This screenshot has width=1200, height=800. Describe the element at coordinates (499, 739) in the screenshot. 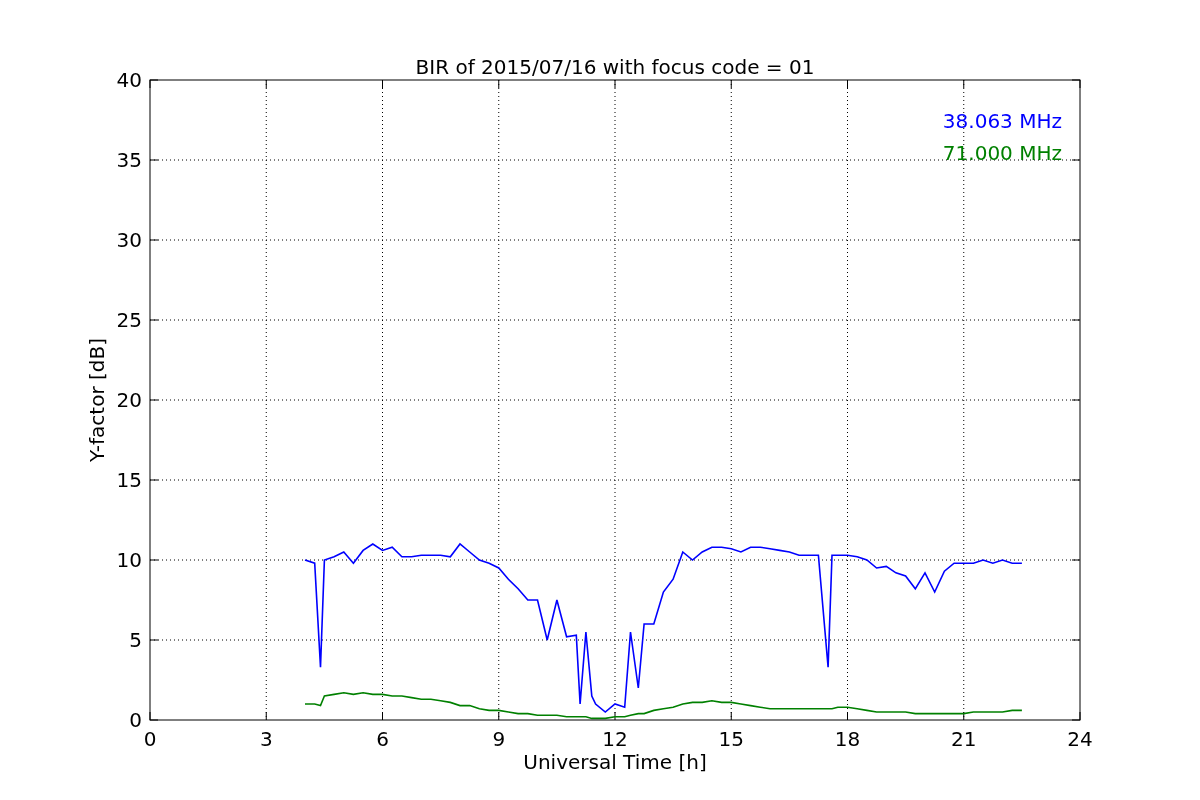

I see `tick-label: 9` at that location.